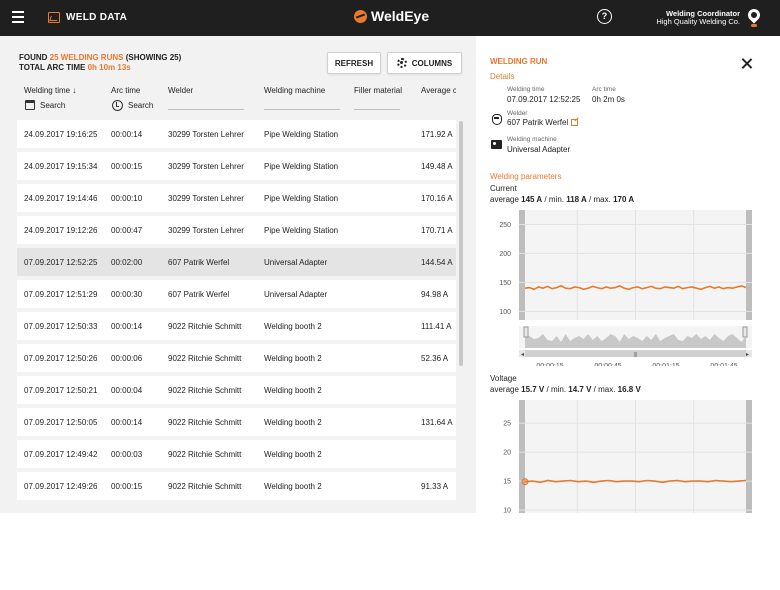  What do you see at coordinates (127, 358) in the screenshot?
I see `cell-arc: 00:00:06` at bounding box center [127, 358].